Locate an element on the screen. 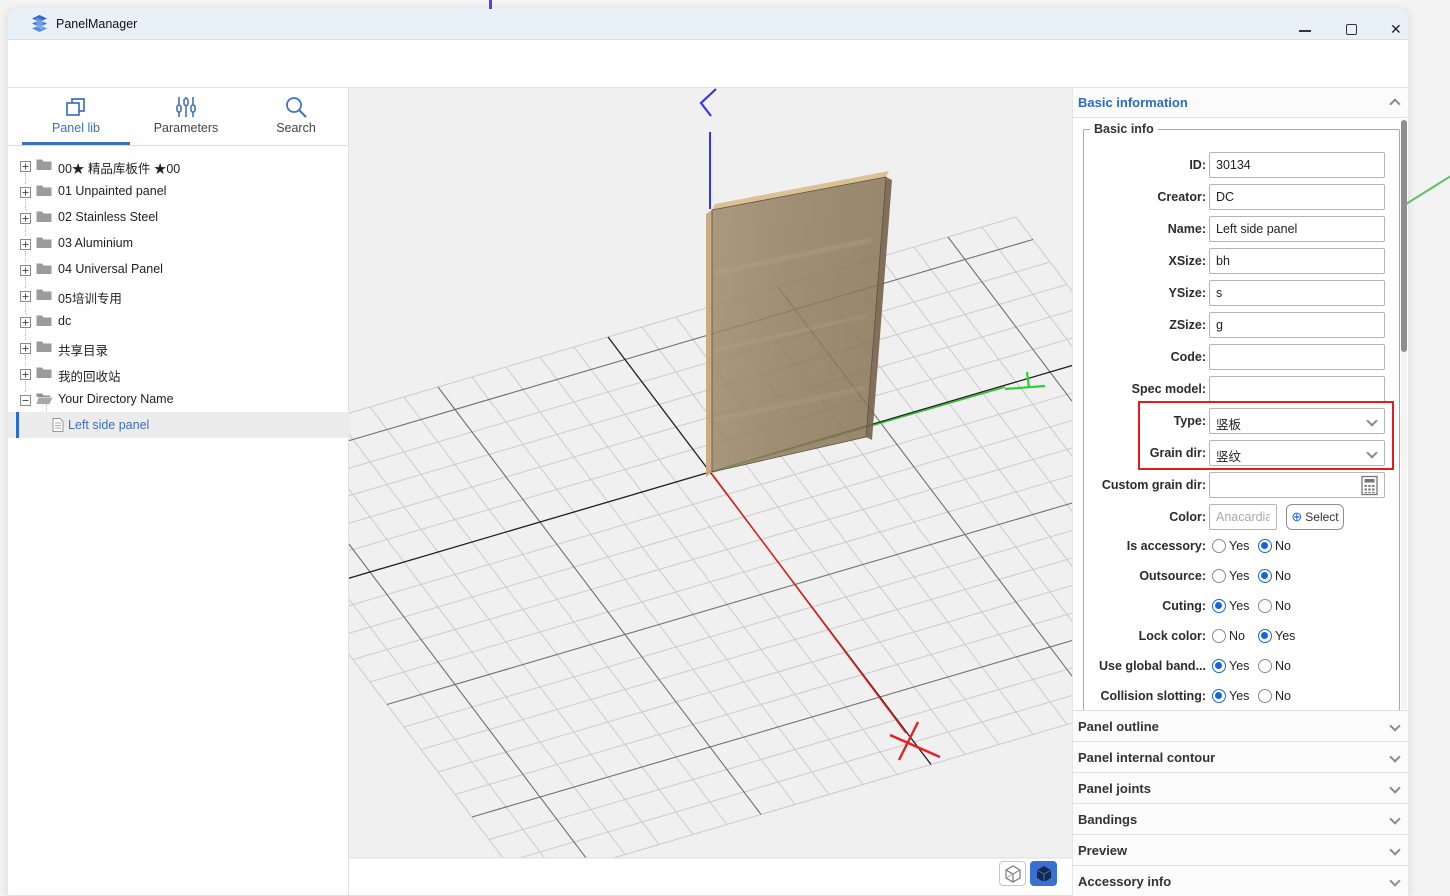 The image size is (1450, 896). collapse-icon is located at coordinates (25, 399).